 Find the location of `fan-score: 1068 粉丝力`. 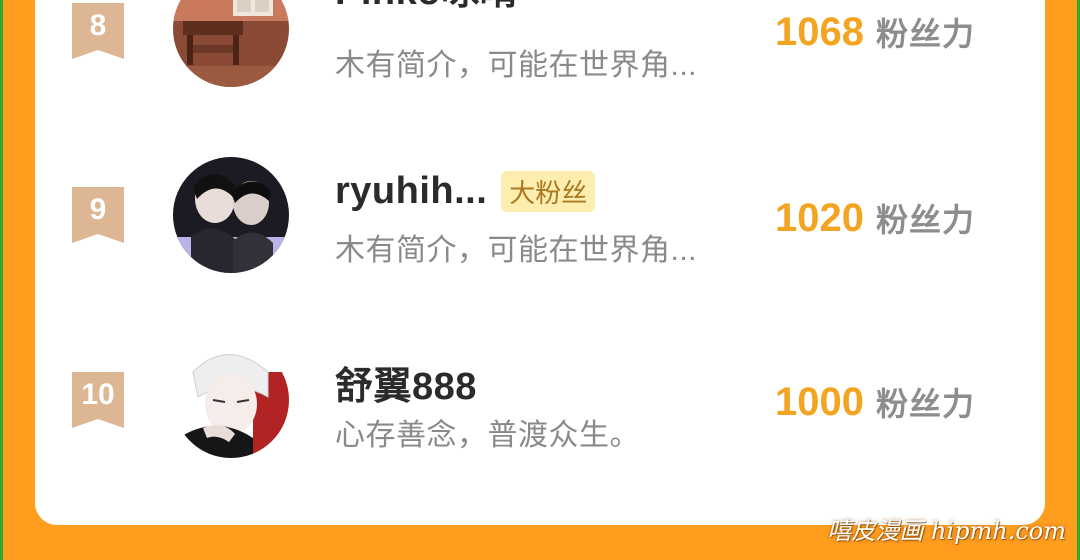

fan-score: 1068 粉丝力 is located at coordinates (875, 32).